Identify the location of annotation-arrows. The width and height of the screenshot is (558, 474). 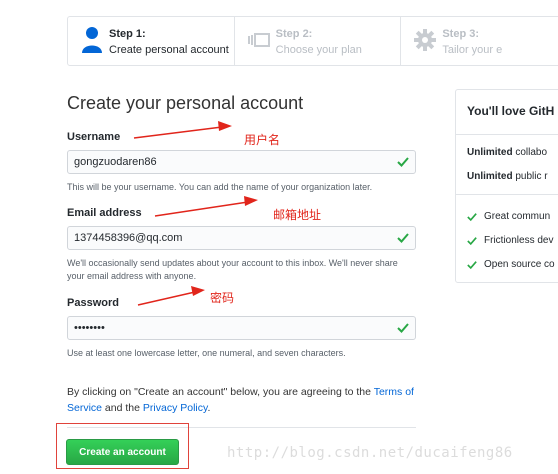
(195, 213).